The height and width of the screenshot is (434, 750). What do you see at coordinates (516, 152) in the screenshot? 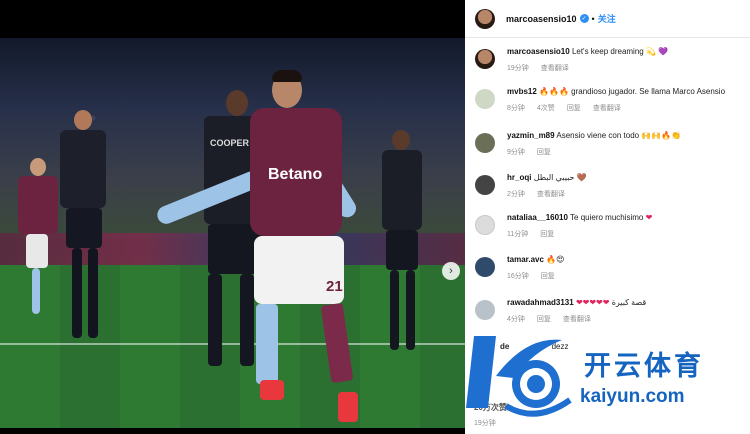
I see `comment-time: 9分钟` at bounding box center [516, 152].